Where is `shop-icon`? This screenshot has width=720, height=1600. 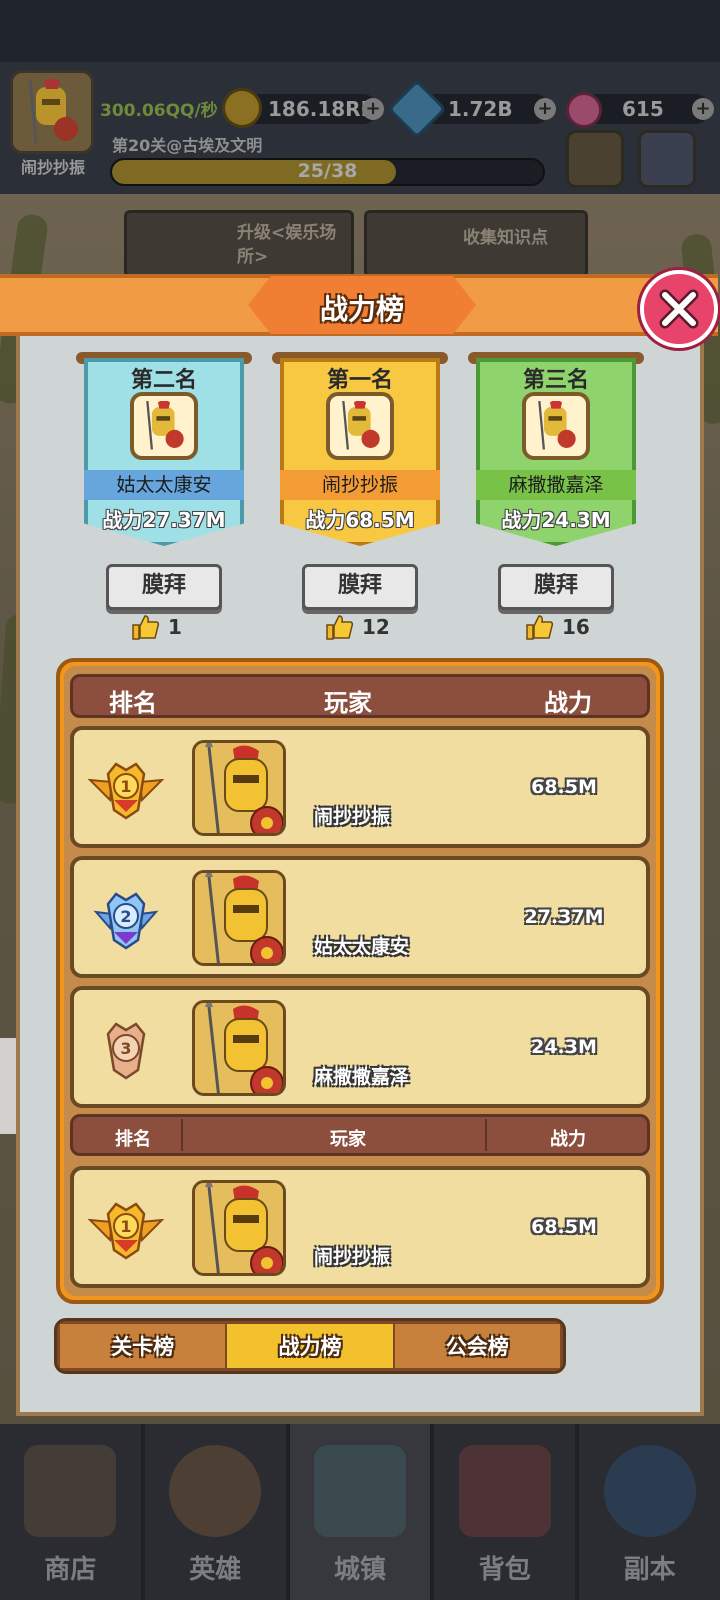
shop-icon is located at coordinates (70, 1491).